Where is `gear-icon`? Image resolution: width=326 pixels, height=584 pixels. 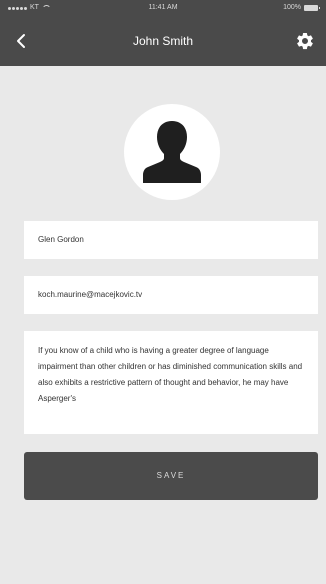
gear-icon is located at coordinates (305, 41).